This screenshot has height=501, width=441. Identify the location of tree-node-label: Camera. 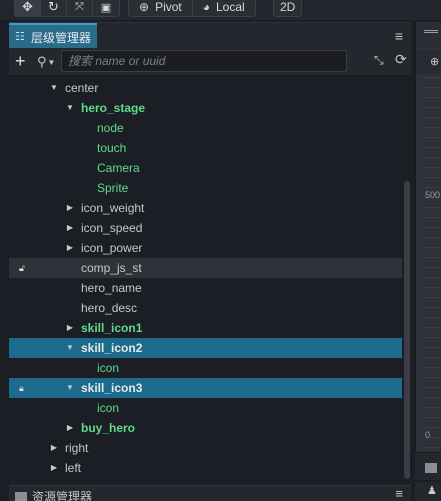
(118, 168).